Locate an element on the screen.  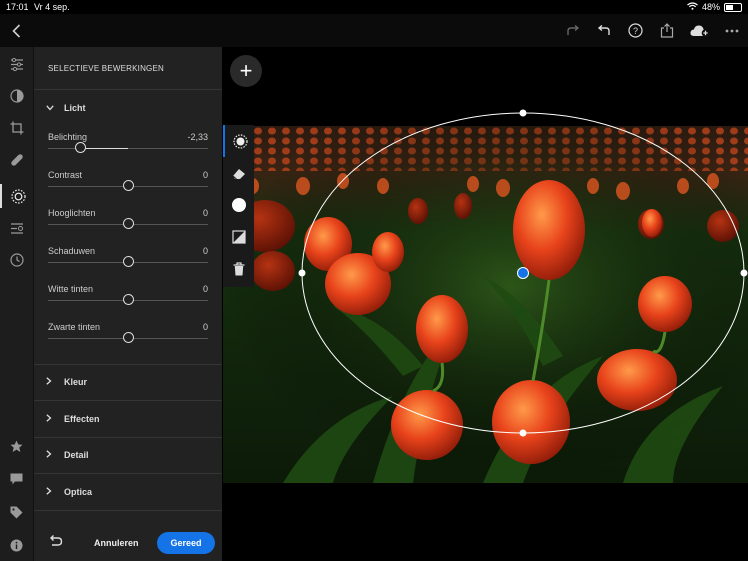
slider-label: Schaduwen is located at coordinates (72, 251).